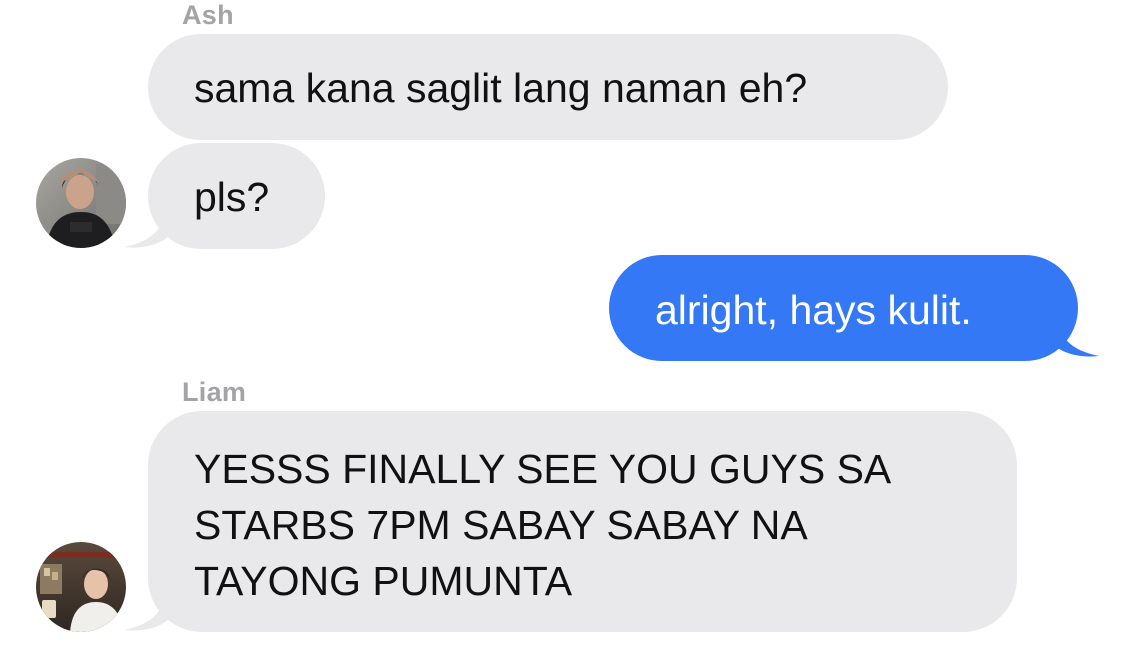 The image size is (1125, 656). I want to click on message-bubble-incoming: pls?, so click(236, 196).